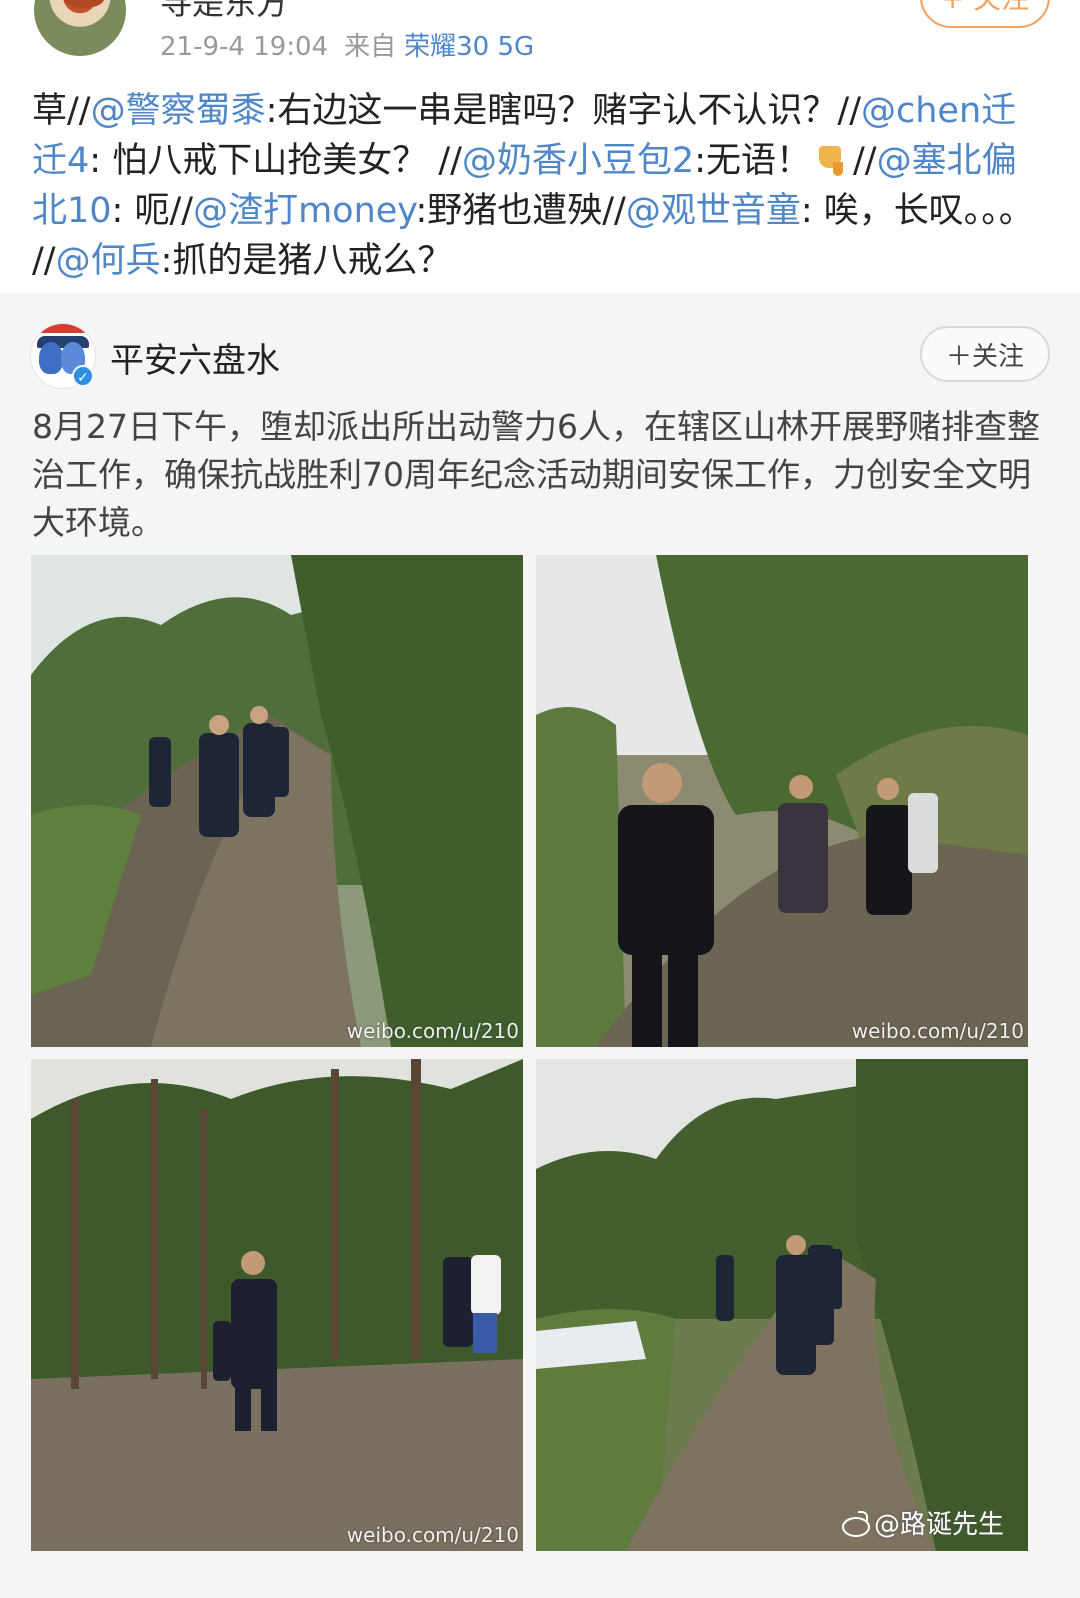 Image resolution: width=1080 pixels, height=1598 pixels. I want to click on post-photo-1: weibo.com/u/210, so click(277, 801).